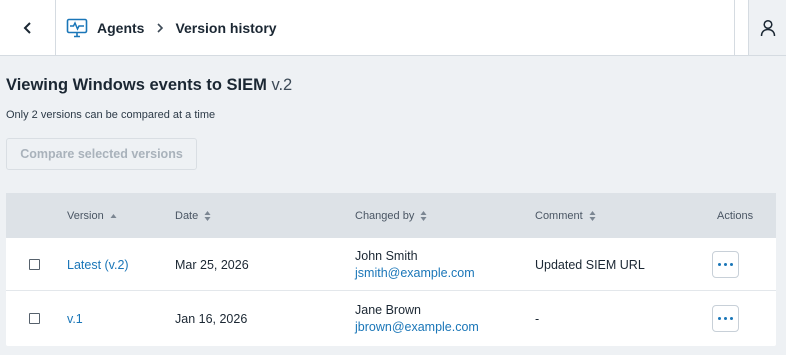  I want to click on column-header-comment: Comment, so click(565, 215).